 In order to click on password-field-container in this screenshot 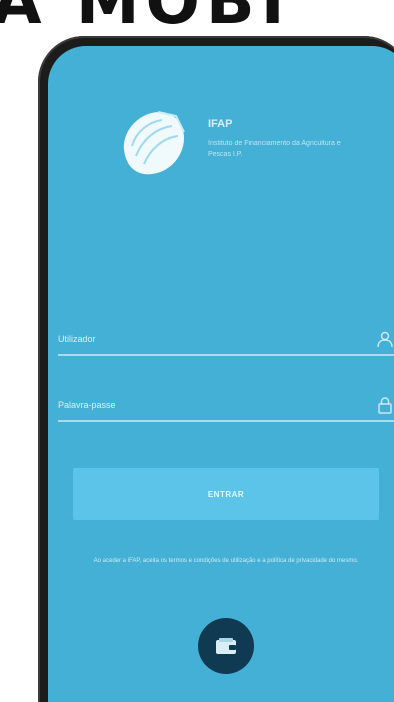, I will do `click(226, 407)`.